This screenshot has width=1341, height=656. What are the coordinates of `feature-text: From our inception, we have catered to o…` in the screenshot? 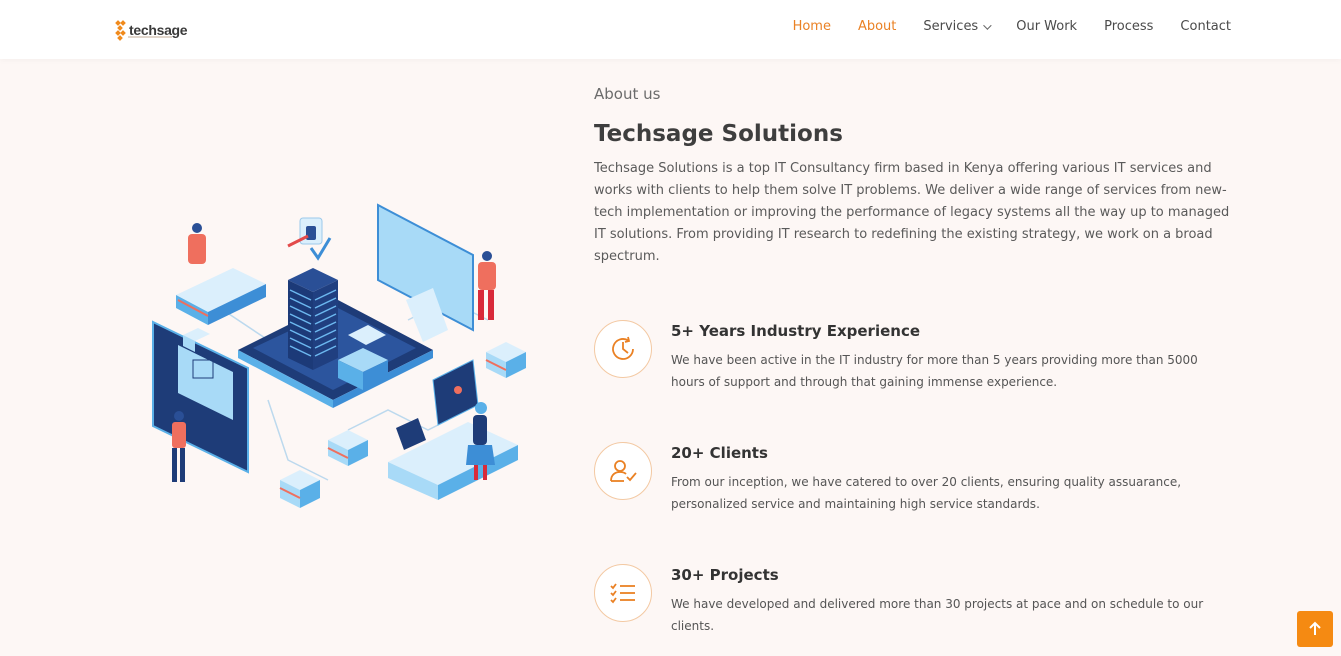 It's located at (926, 493).